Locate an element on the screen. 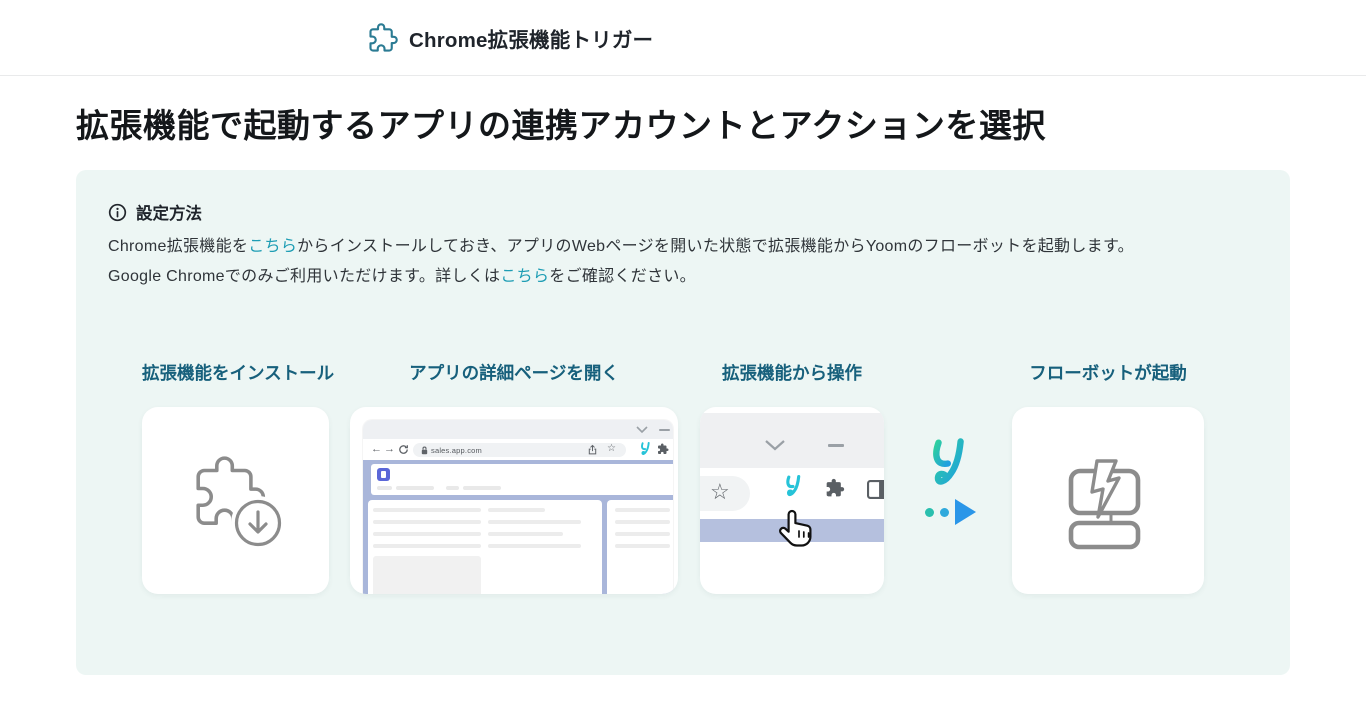 The width and height of the screenshot is (1366, 703). step-label: 拡張機能をインストール is located at coordinates (238, 373).